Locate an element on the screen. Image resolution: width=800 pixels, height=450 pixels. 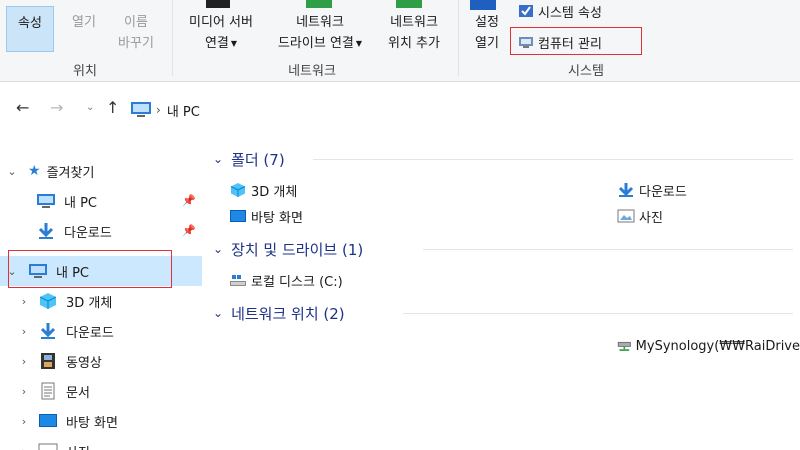
network-item-mysynology: MySynology(₩₩RaiDrive is located at coordinates (708, 346).